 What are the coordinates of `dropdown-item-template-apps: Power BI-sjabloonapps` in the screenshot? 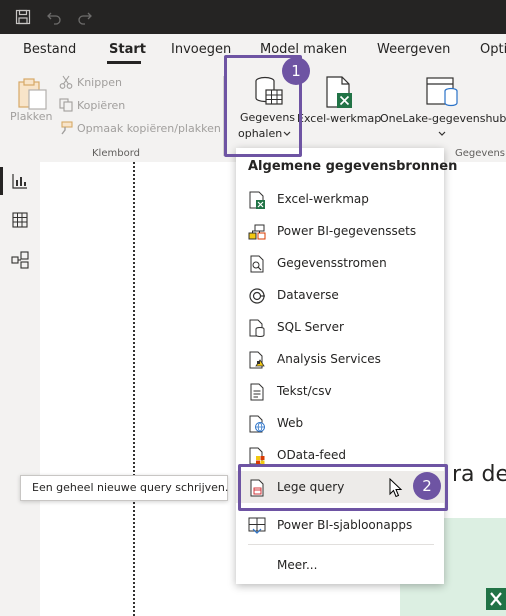 It's located at (340, 525).